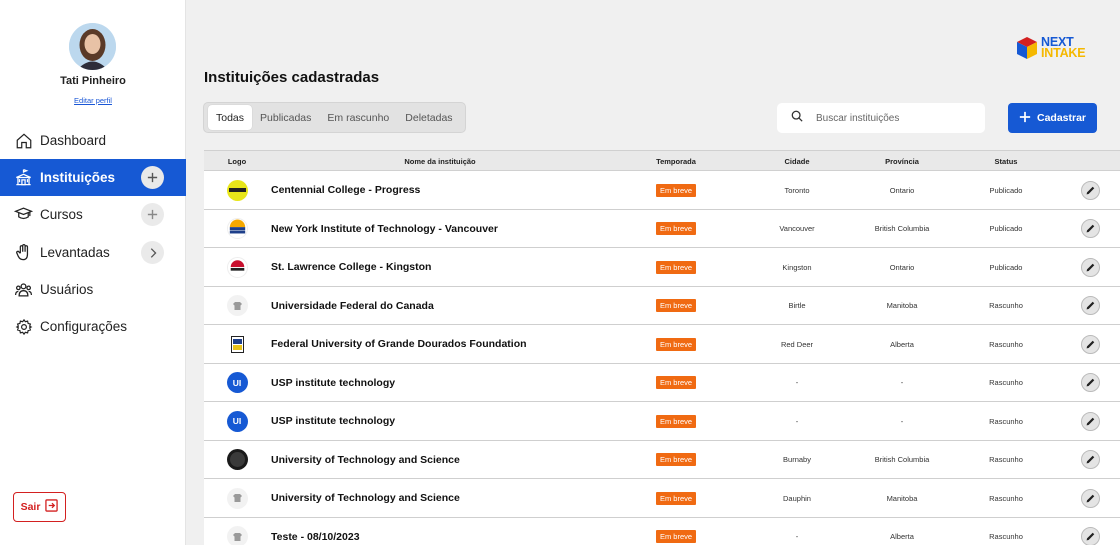  I want to click on placeholder-logo, so click(237, 498).